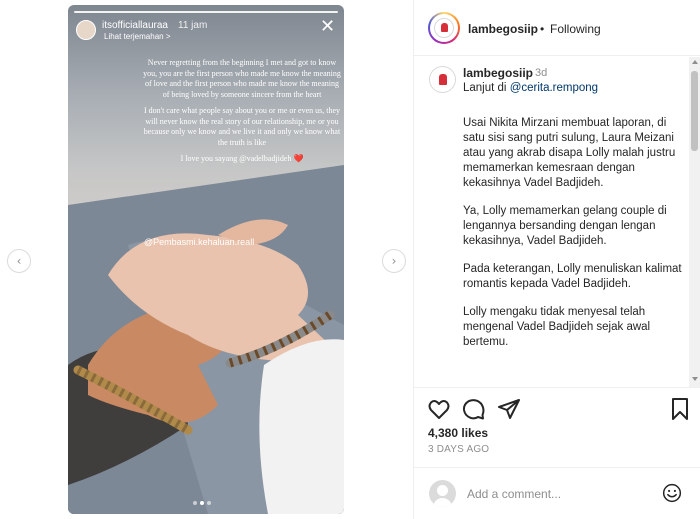 The image size is (700, 519). Describe the element at coordinates (193, 25) in the screenshot. I see `story-time: 11 jam` at that location.